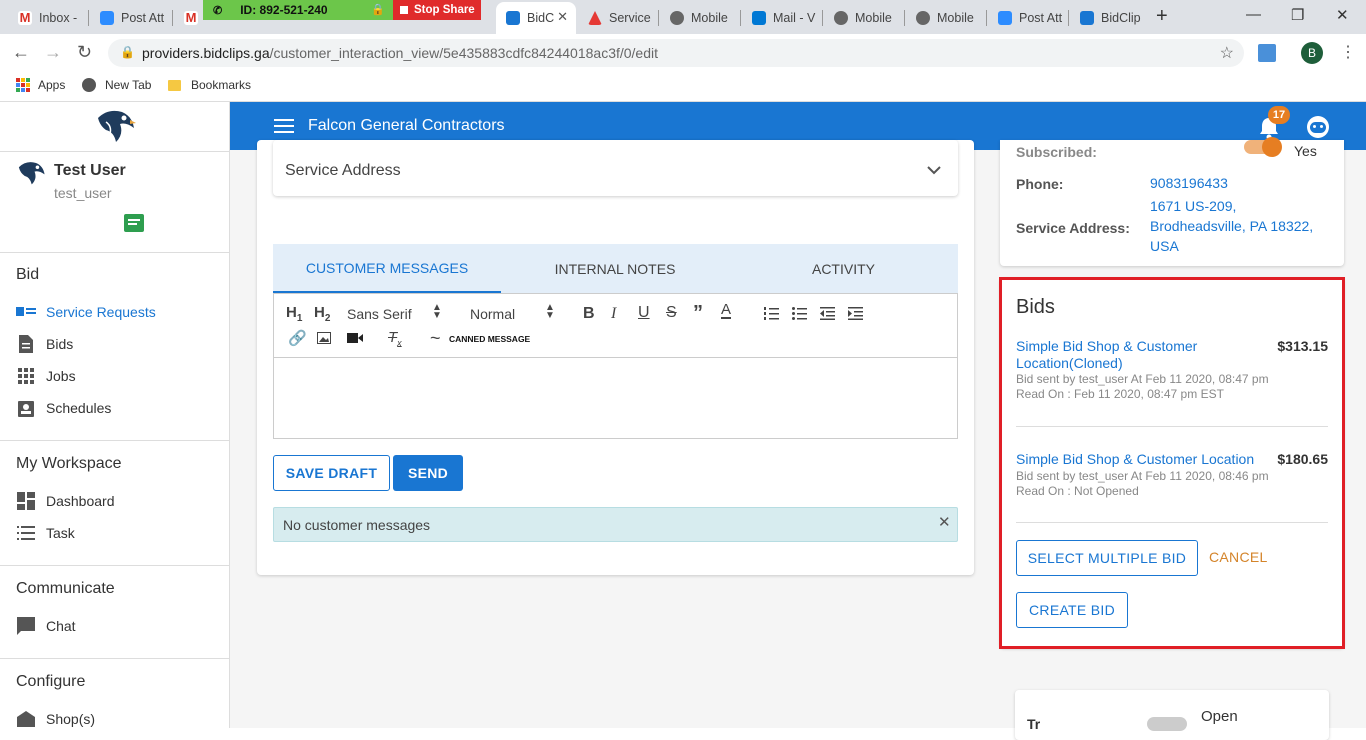  What do you see at coordinates (46, 376) in the screenshot?
I see `sidebar-item-jobs: Jobs` at bounding box center [46, 376].